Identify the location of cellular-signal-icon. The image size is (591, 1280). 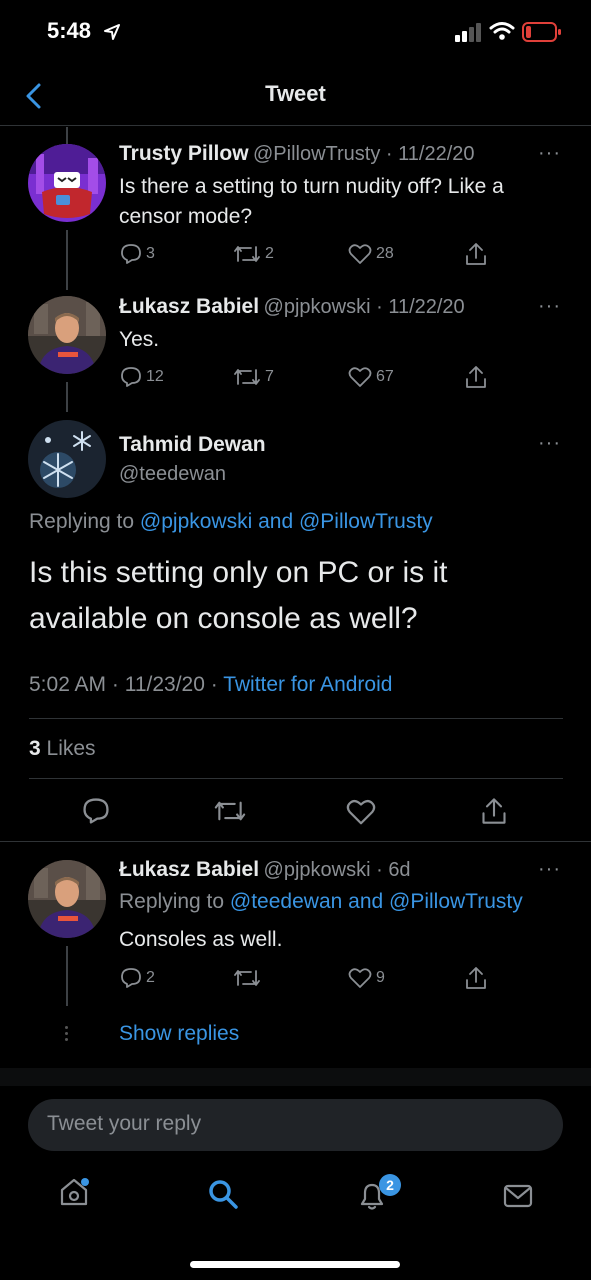
(468, 32).